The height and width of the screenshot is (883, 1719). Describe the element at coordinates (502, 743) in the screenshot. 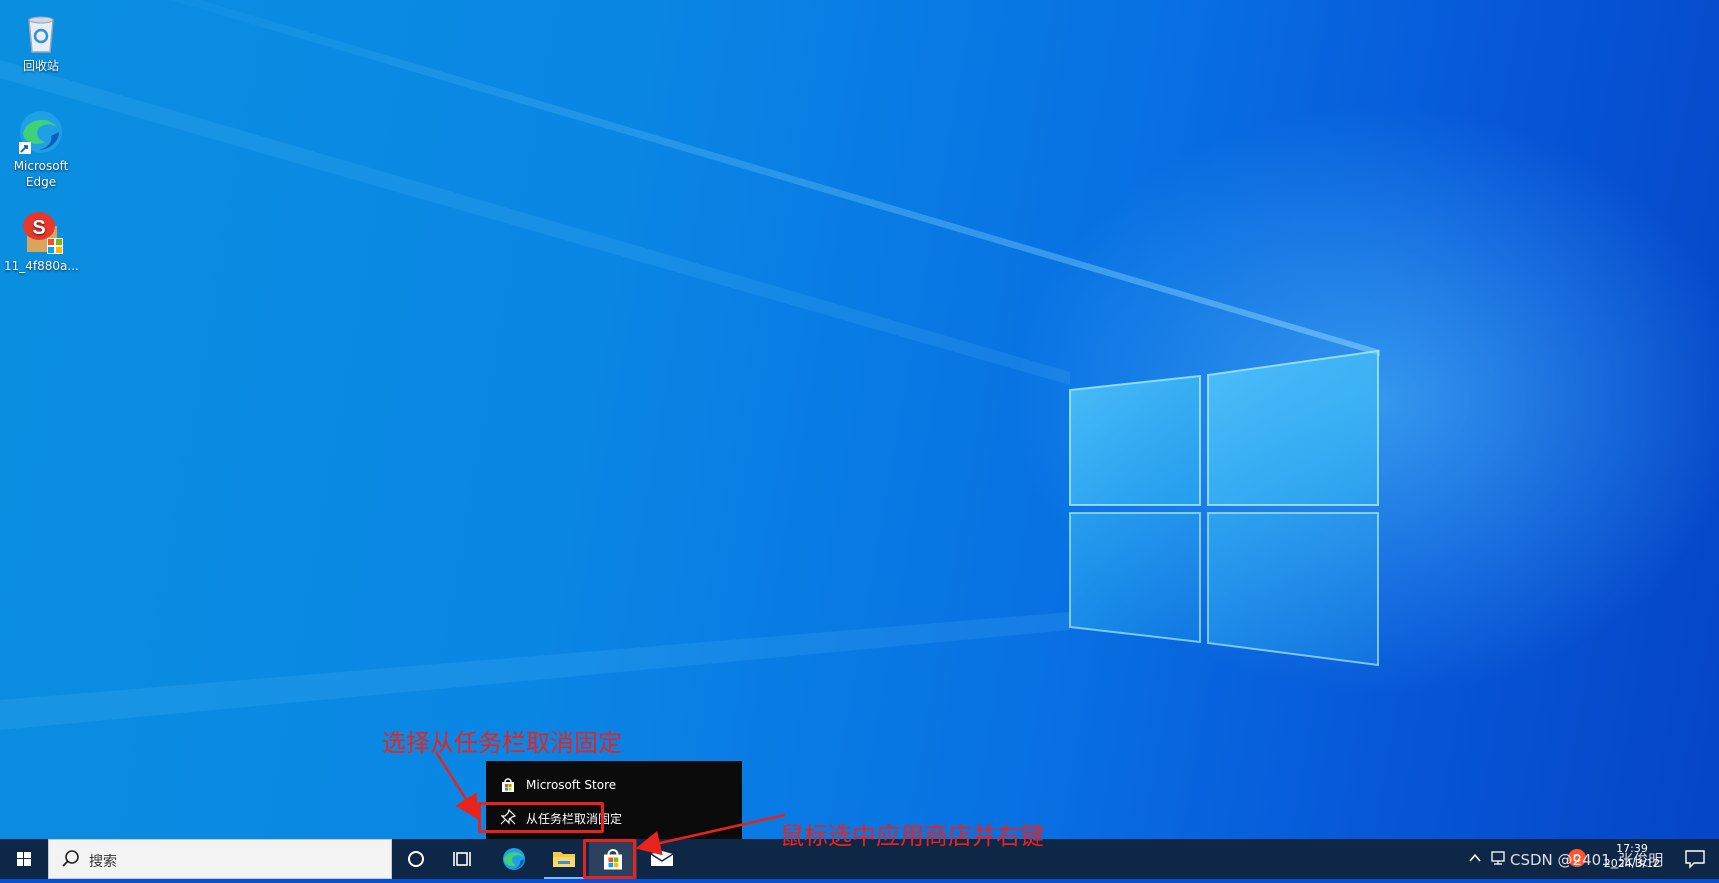

I see `annotation-select-unpin: 选择从任务栏取消固定` at that location.